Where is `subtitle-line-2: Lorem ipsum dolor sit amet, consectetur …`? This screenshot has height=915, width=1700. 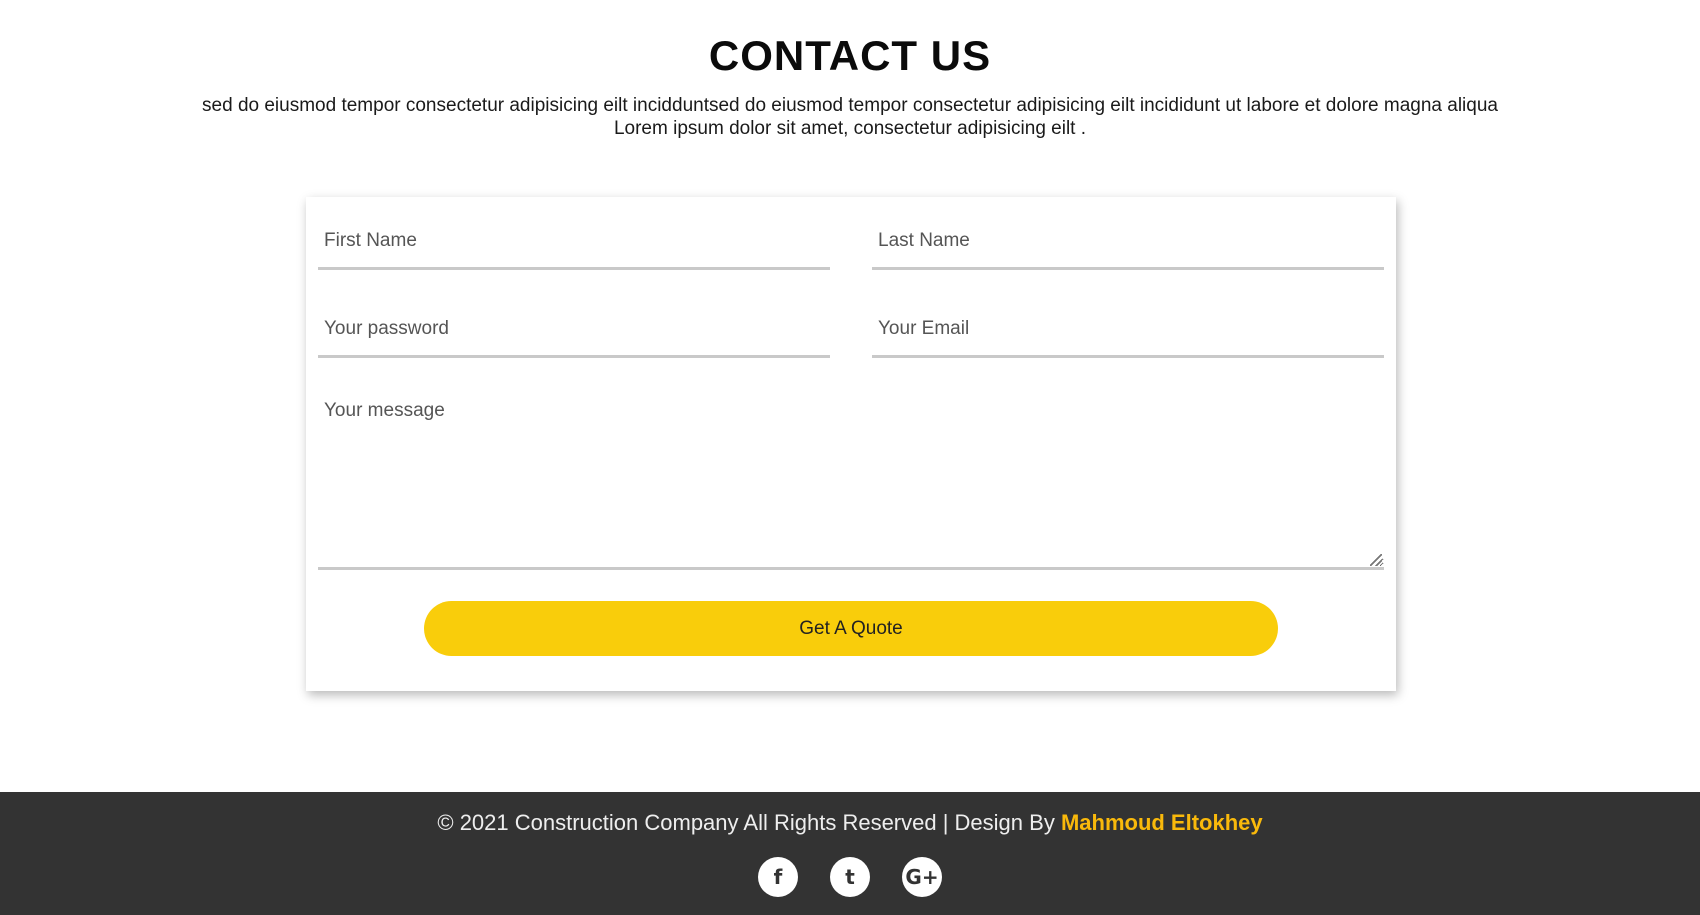
subtitle-line-2: Lorem ipsum dolor sit amet, consectetur … is located at coordinates (850, 128).